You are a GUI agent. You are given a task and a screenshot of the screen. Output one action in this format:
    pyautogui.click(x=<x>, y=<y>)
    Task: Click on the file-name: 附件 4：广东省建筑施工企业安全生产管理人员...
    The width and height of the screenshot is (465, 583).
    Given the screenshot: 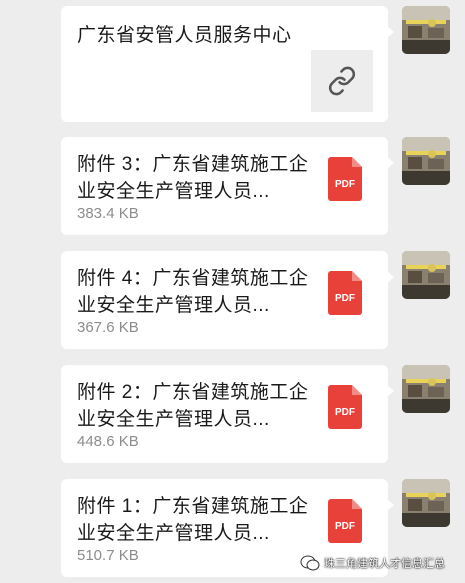 What is the action you would take?
    pyautogui.click(x=193, y=292)
    